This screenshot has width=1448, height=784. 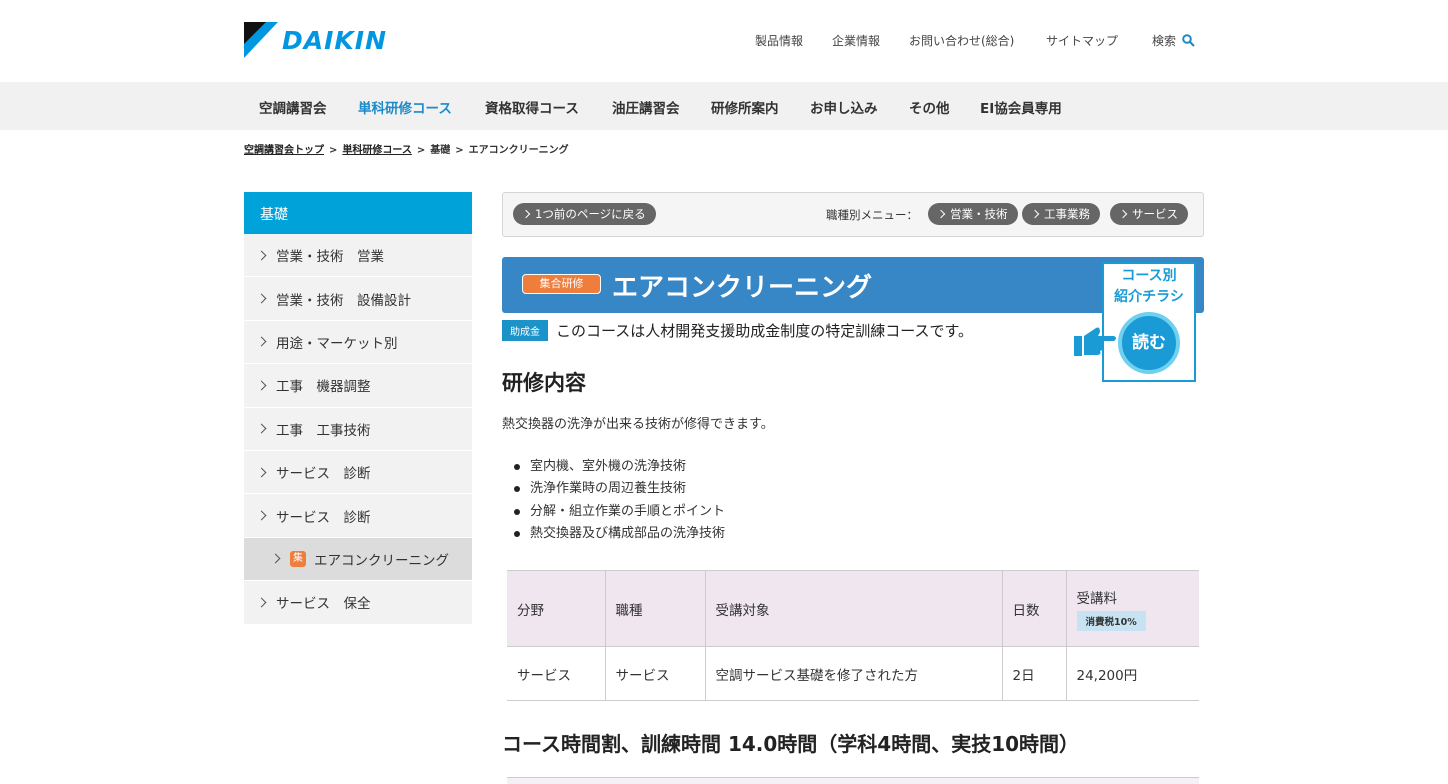 I want to click on job-menu-service-button: サービス, so click(x=1149, y=214).